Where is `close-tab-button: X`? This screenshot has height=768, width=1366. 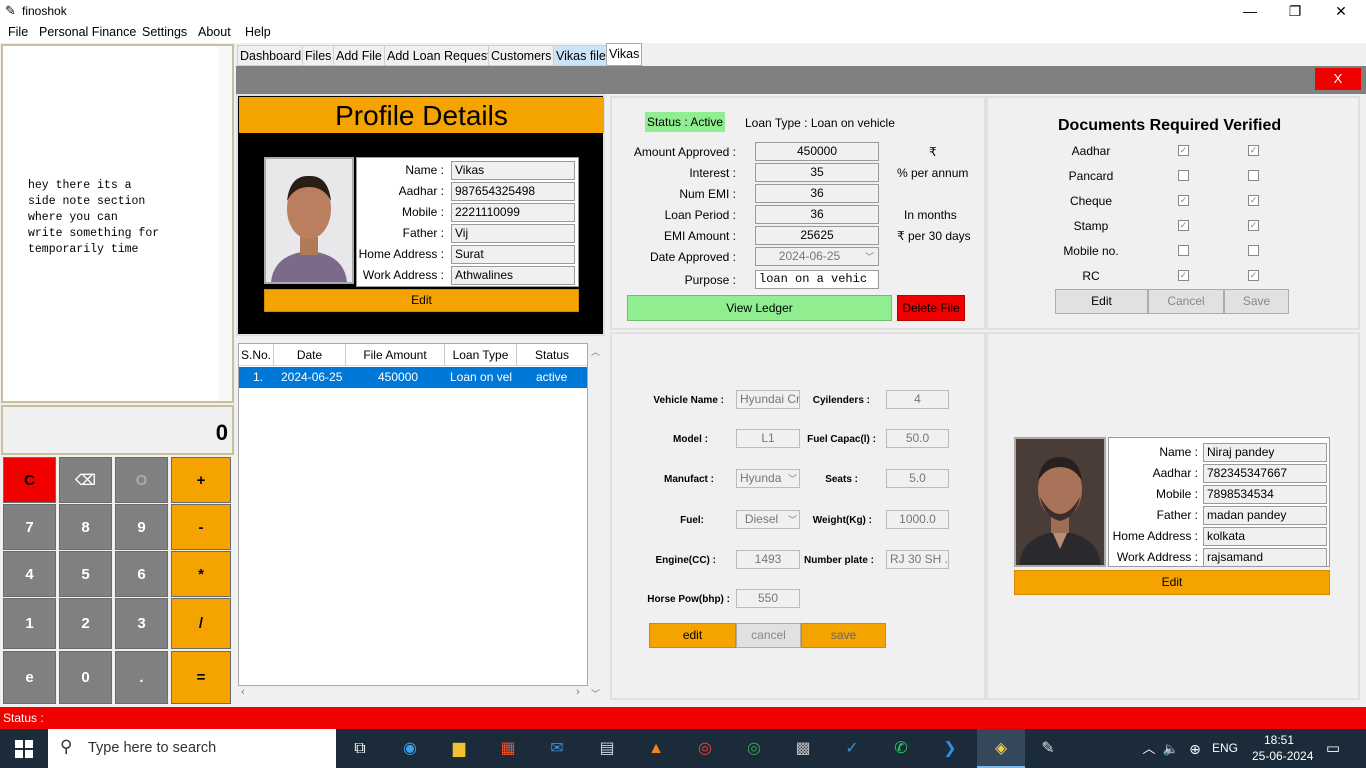 close-tab-button: X is located at coordinates (1338, 79).